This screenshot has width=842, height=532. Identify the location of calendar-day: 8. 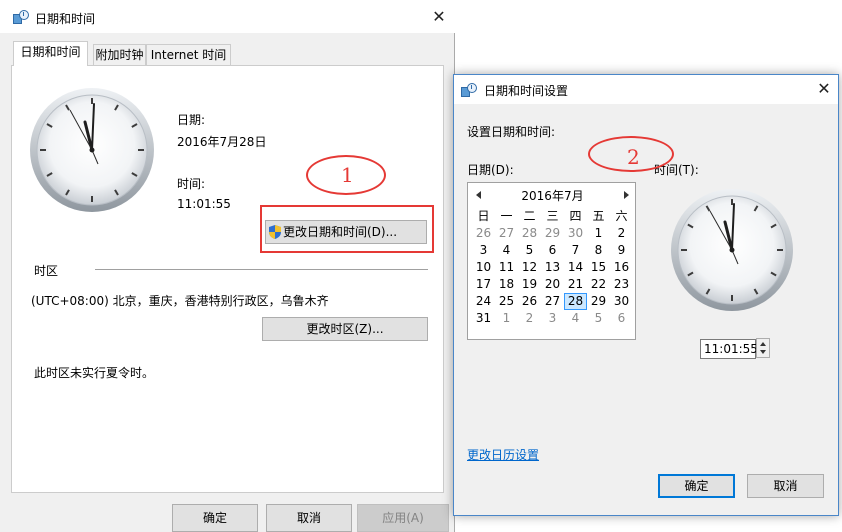
(598, 250).